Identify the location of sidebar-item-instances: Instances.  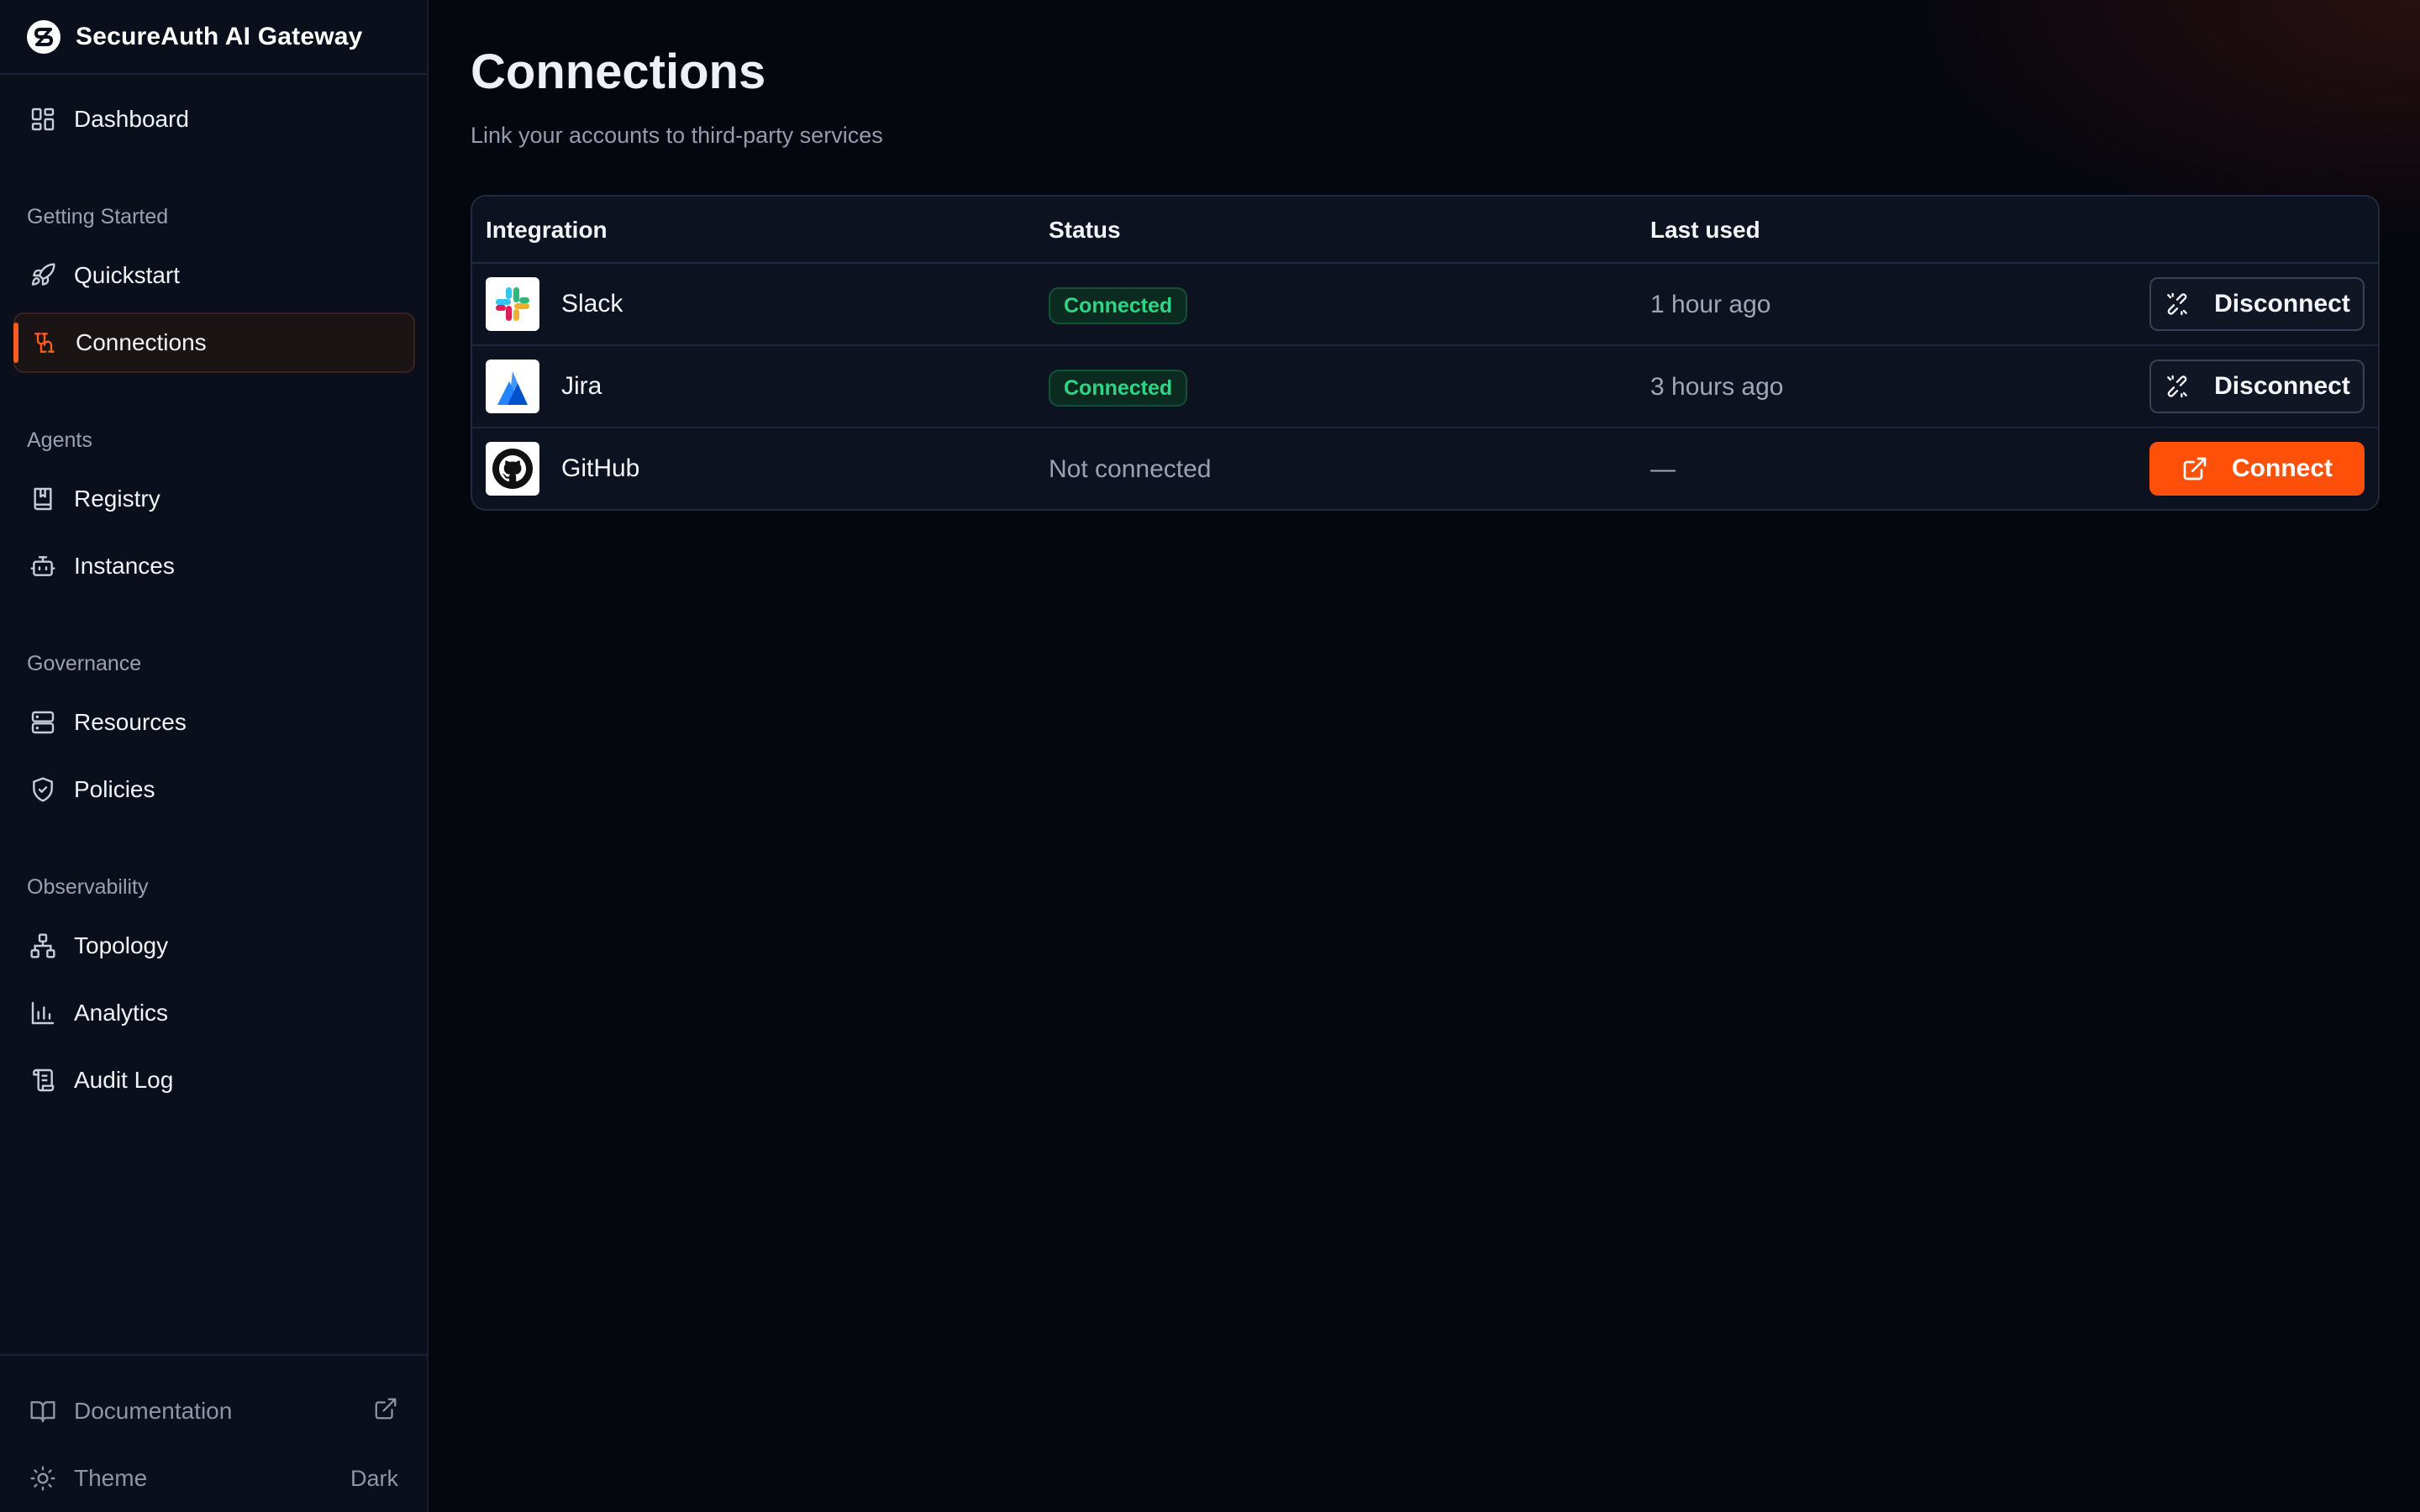
(214, 566).